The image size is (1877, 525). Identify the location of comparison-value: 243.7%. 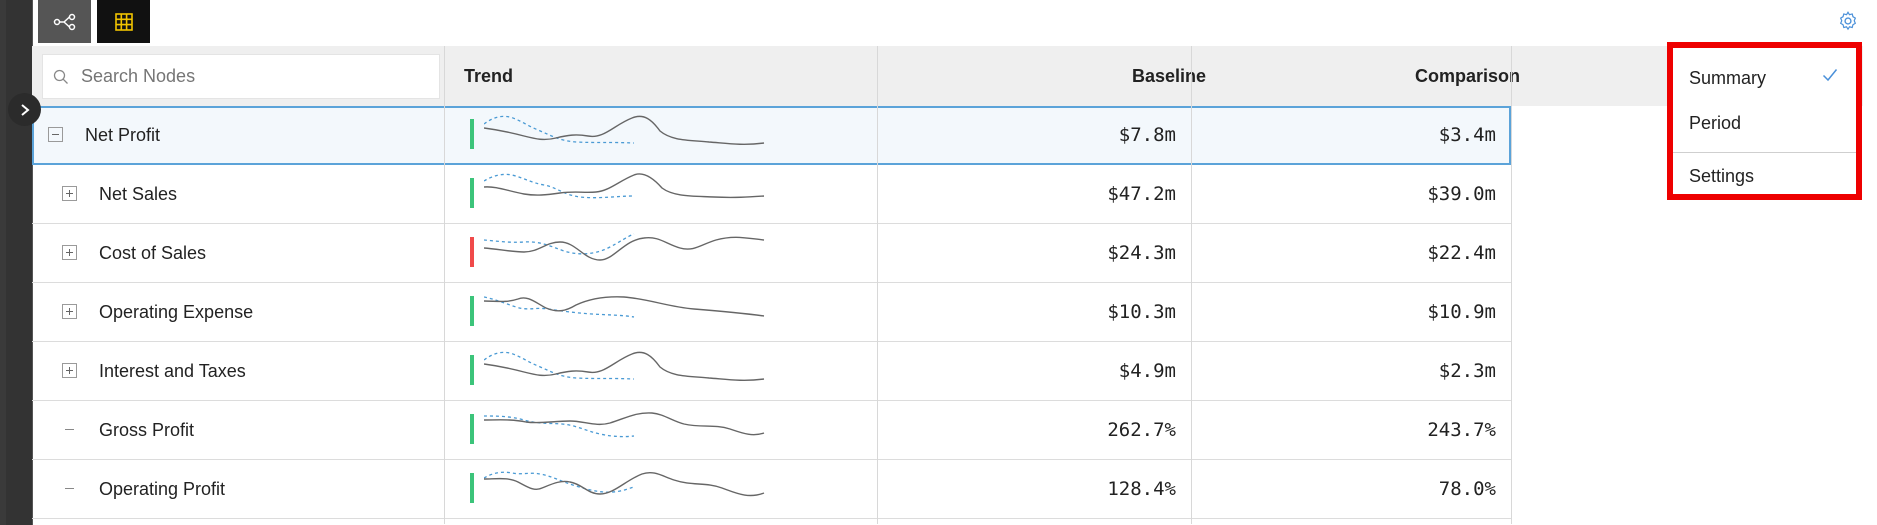
(1461, 430).